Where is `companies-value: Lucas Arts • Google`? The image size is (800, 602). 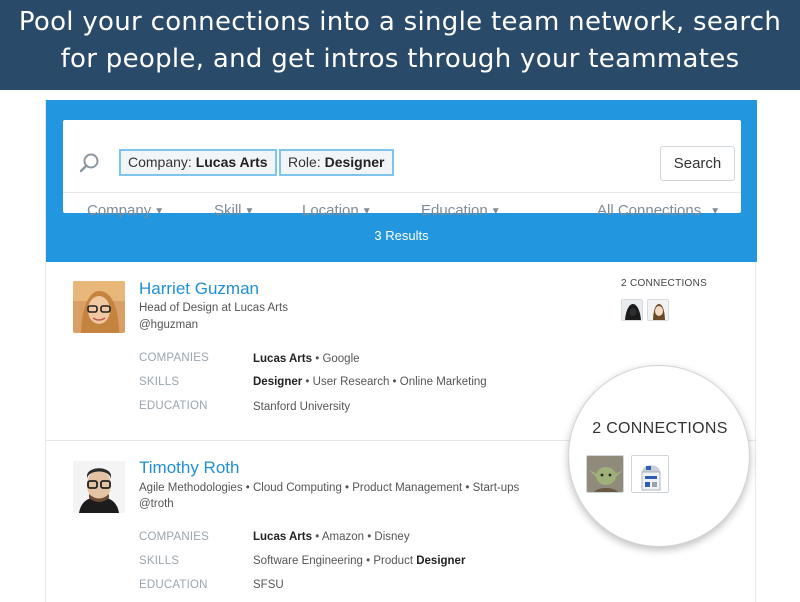
companies-value: Lucas Arts • Google is located at coordinates (306, 359).